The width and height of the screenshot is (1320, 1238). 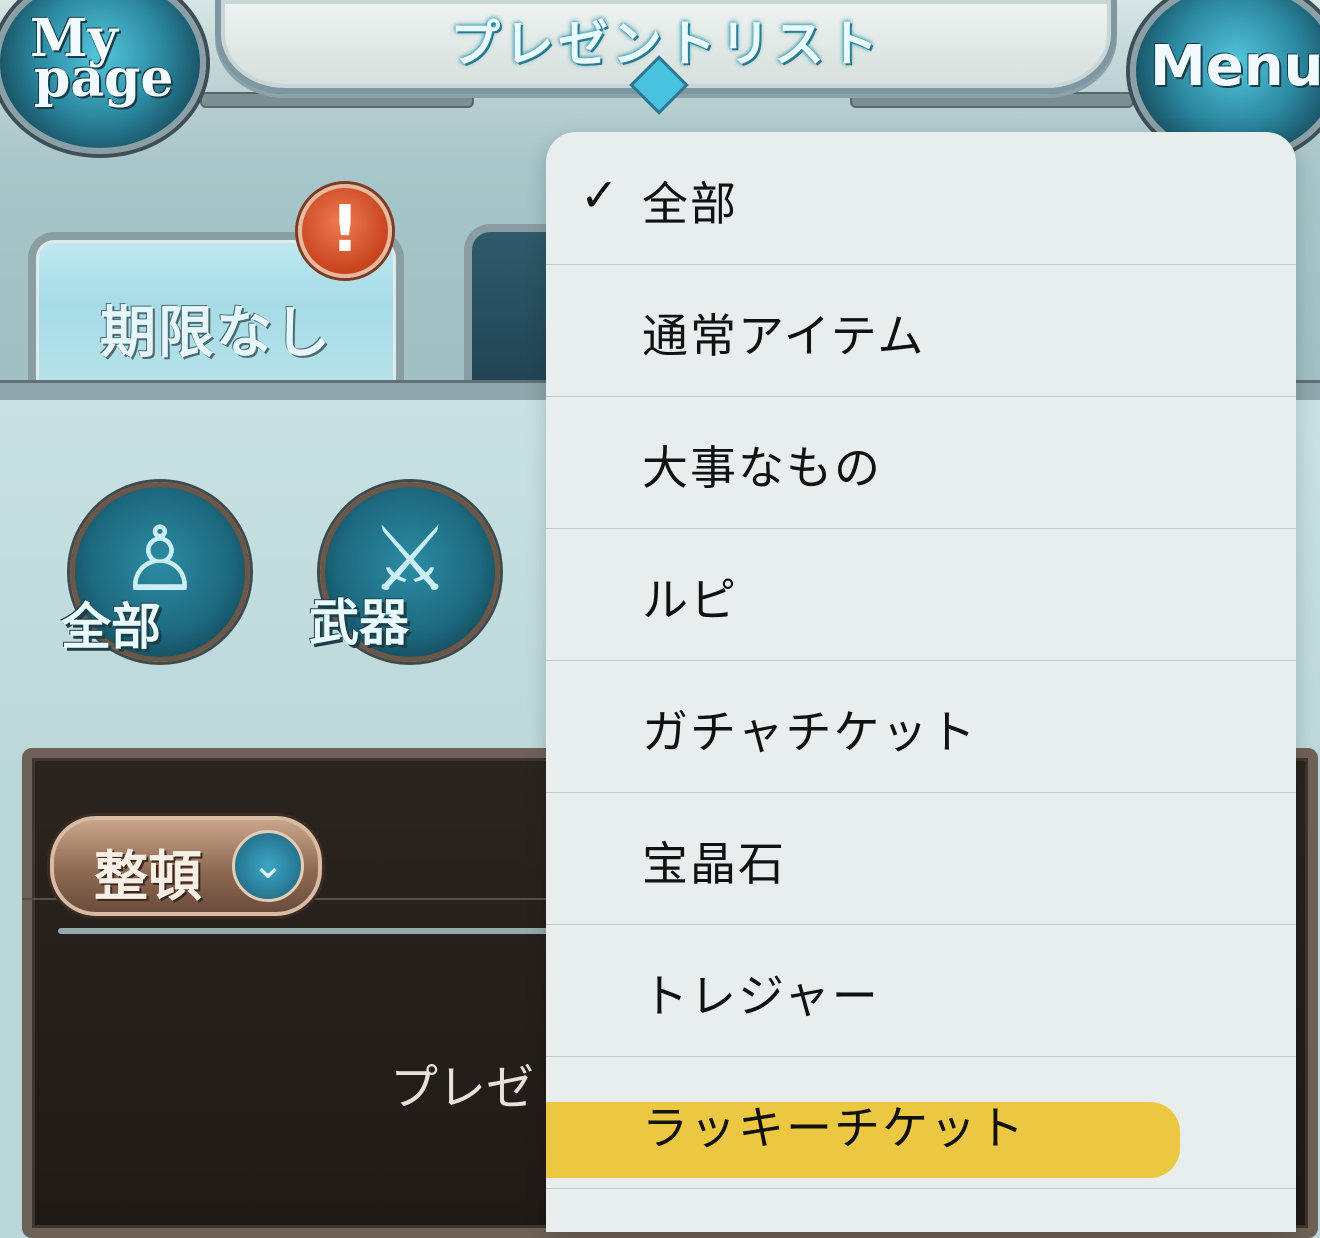 I want to click on header-ornament-left, so click(x=337, y=100).